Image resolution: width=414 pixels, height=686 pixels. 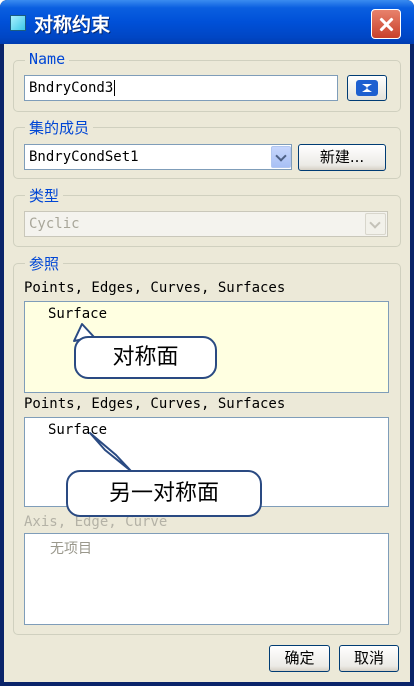 I want to click on callout-other-symmetry-face: 另一对称面, so click(x=164, y=493).